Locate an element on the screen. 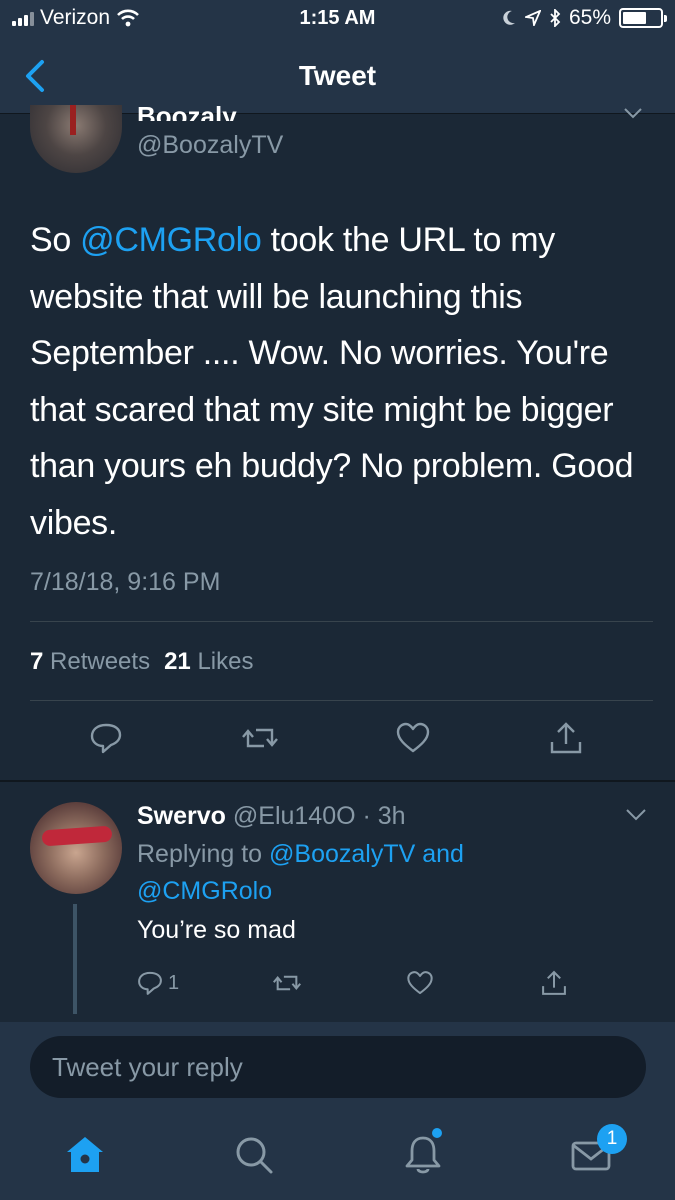 This screenshot has height=1200, width=675. home-icon is located at coordinates (85, 1155).